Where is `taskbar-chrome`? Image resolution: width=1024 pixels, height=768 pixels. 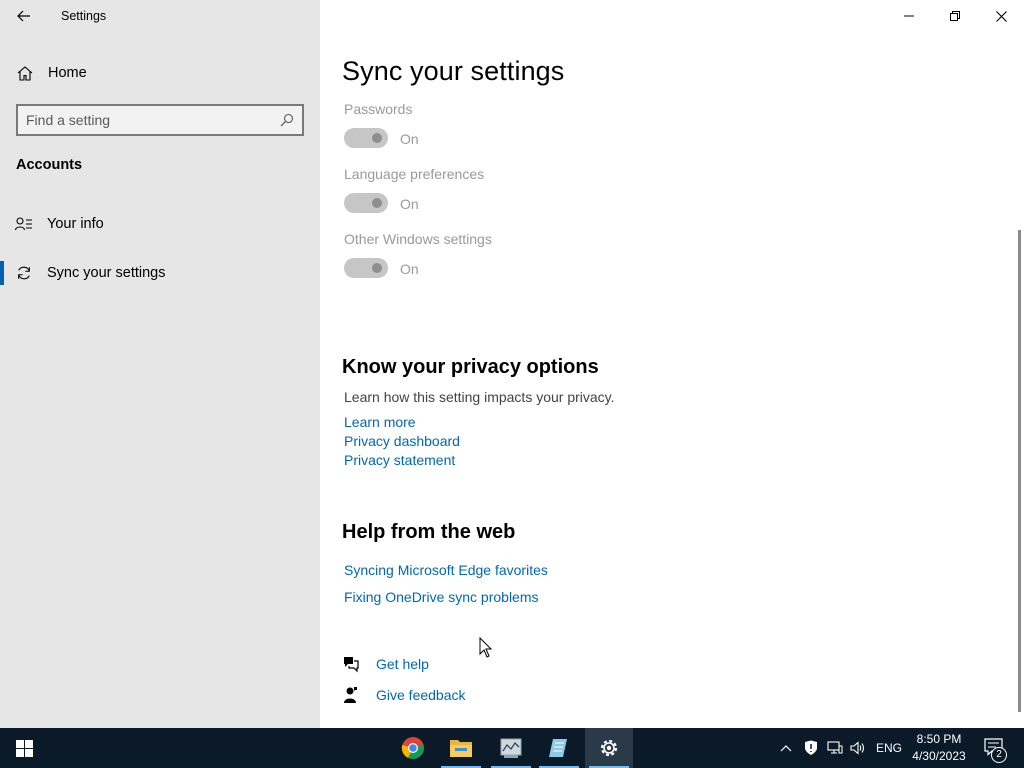
taskbar-chrome is located at coordinates (413, 748).